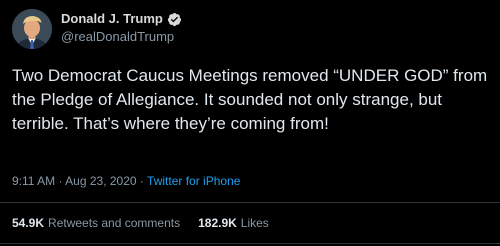  I want to click on retweets-count: 54.9K, so click(28, 223).